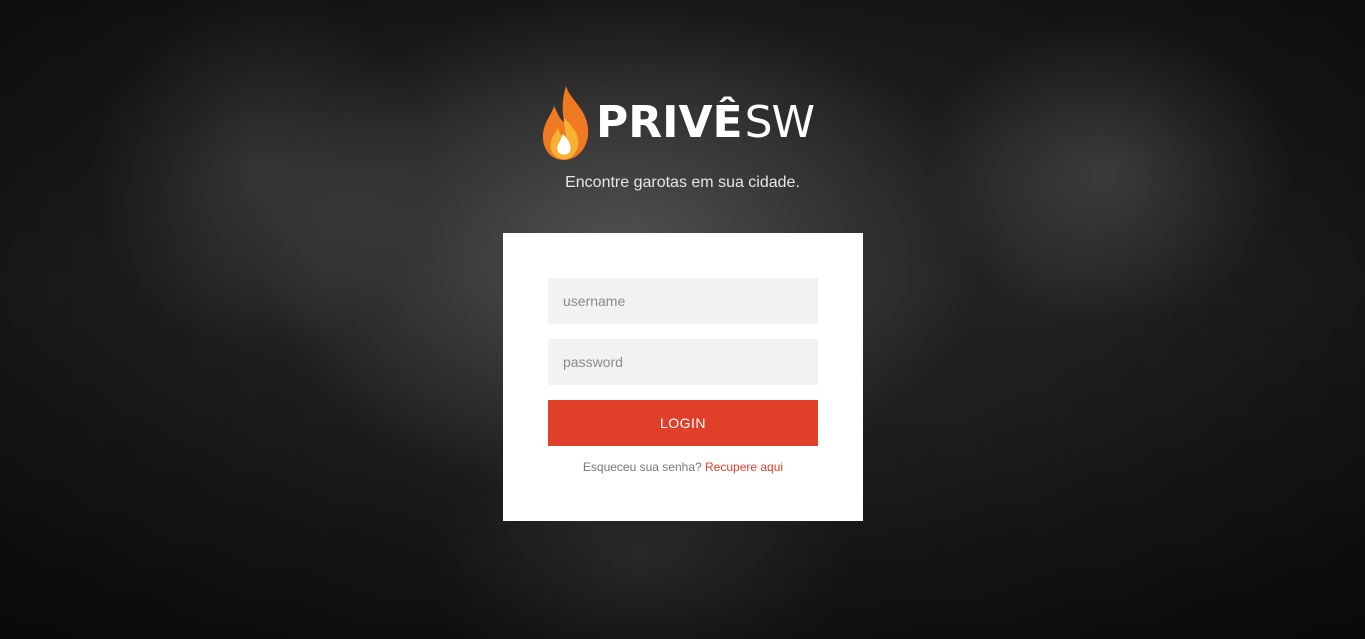 The image size is (1365, 639). What do you see at coordinates (683, 423) in the screenshot?
I see `login-button: LOGIN` at bounding box center [683, 423].